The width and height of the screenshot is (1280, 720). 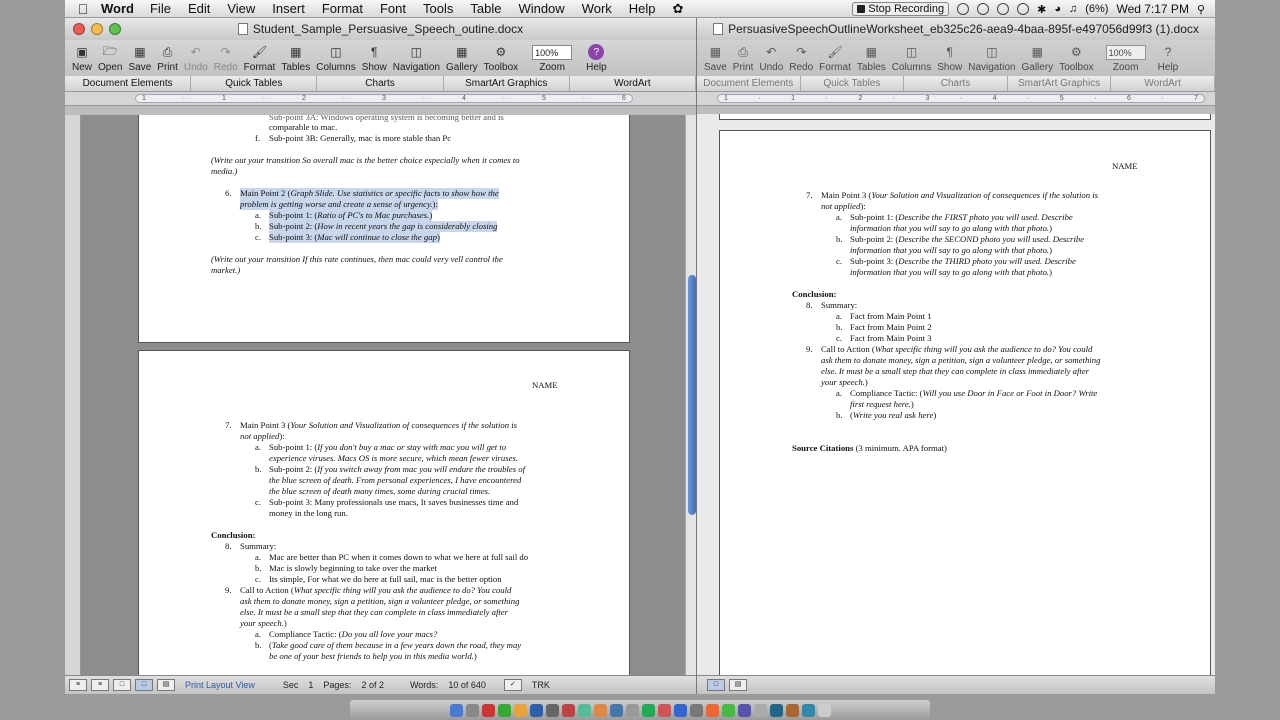 What do you see at coordinates (597, 8) in the screenshot?
I see `menu-work: Work` at bounding box center [597, 8].